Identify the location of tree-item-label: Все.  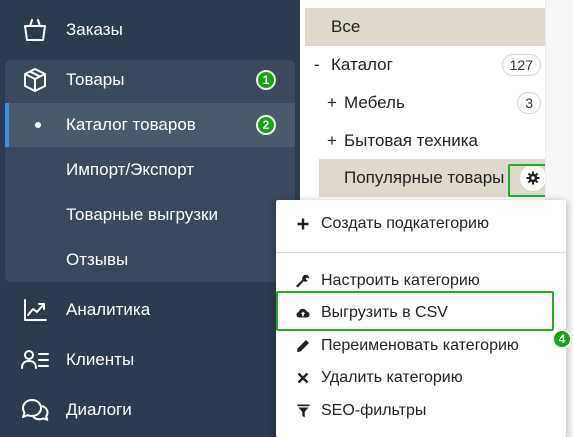
(346, 26).